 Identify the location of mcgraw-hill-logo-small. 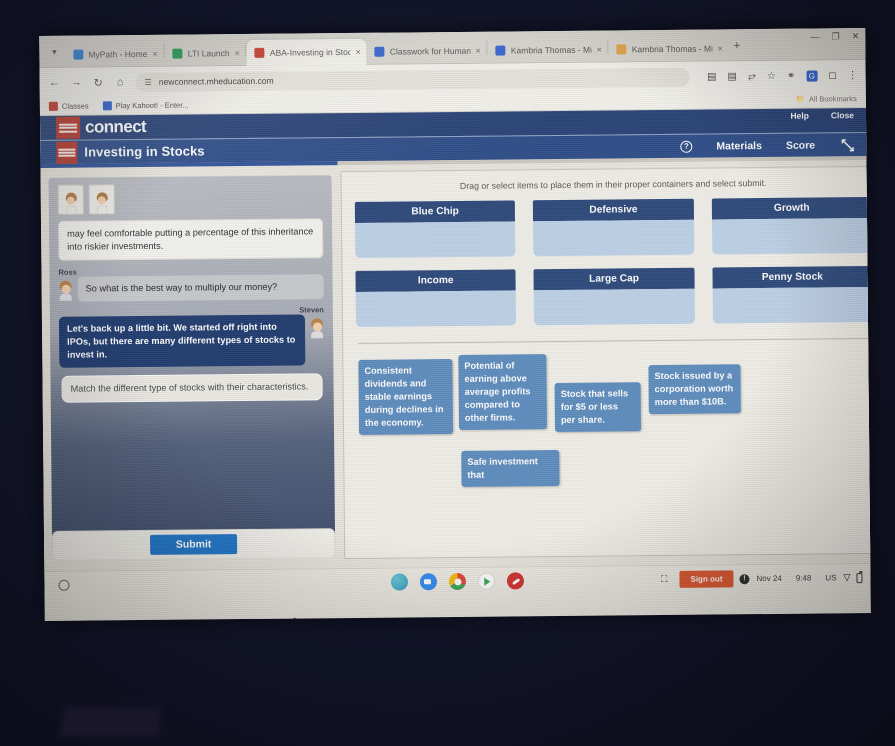
(67, 152).